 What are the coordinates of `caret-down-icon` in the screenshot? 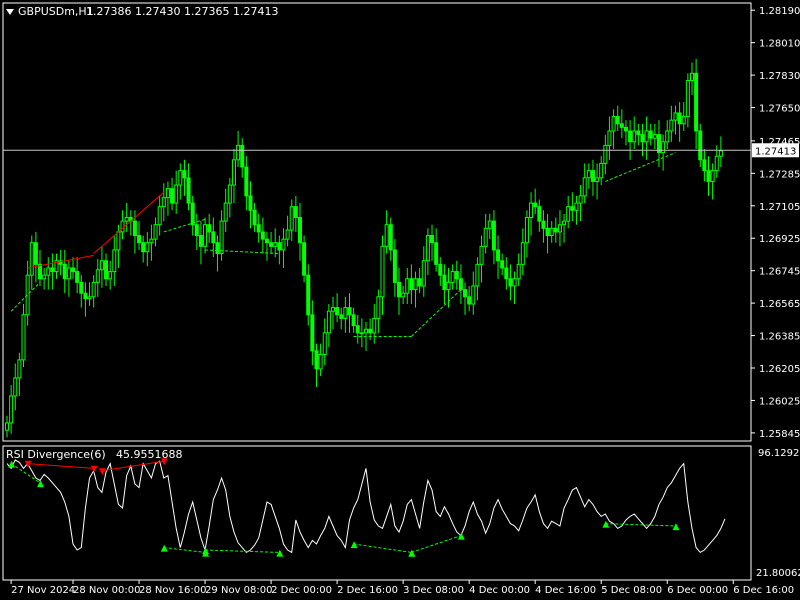 It's located at (10, 12).